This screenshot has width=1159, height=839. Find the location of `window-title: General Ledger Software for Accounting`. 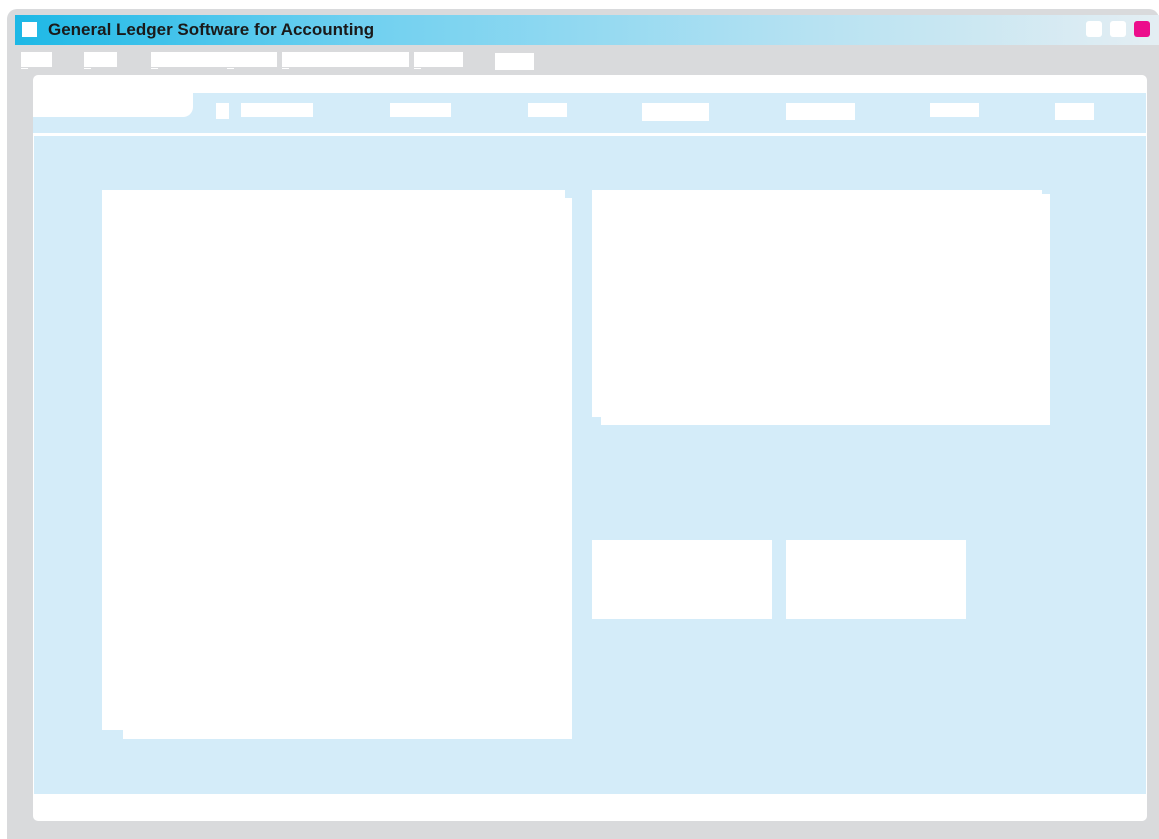

window-title: General Ledger Software for Accounting is located at coordinates (211, 29).